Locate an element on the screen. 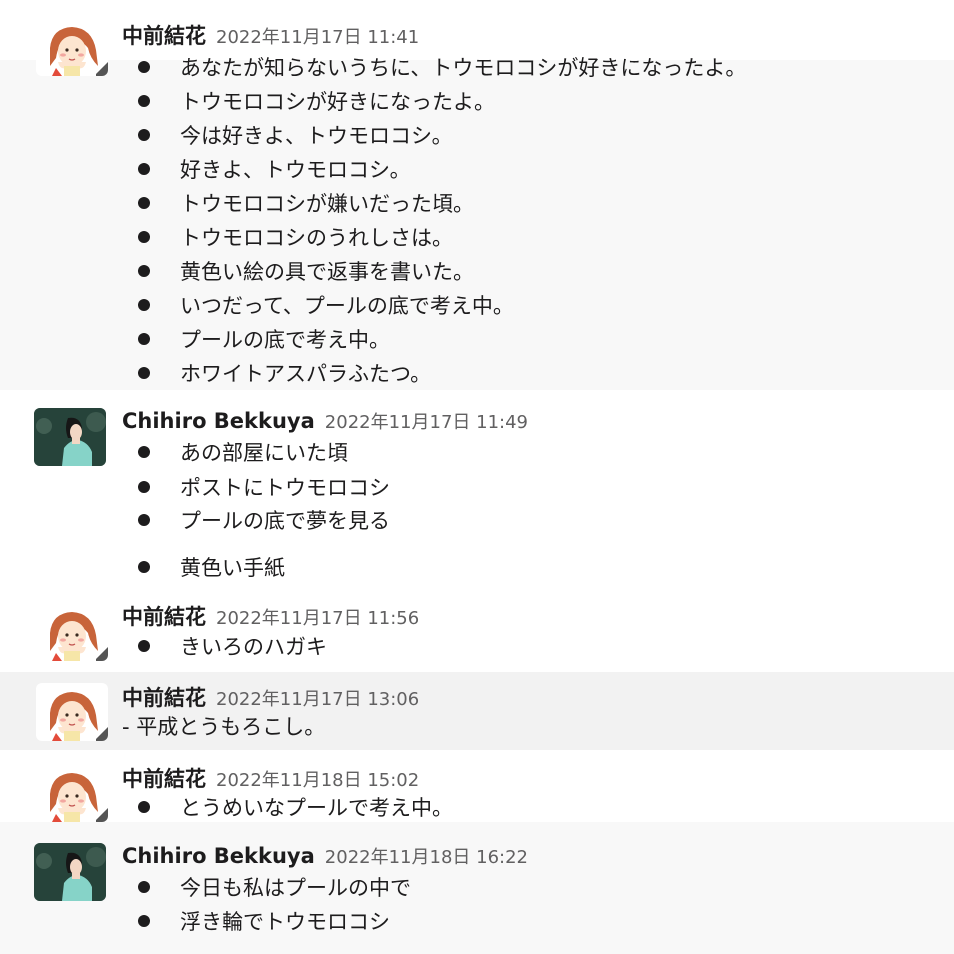 This screenshot has width=954, height=954. message-header: Chihiro Bekkuya 2022年11月17日 11:49 is located at coordinates (325, 421).